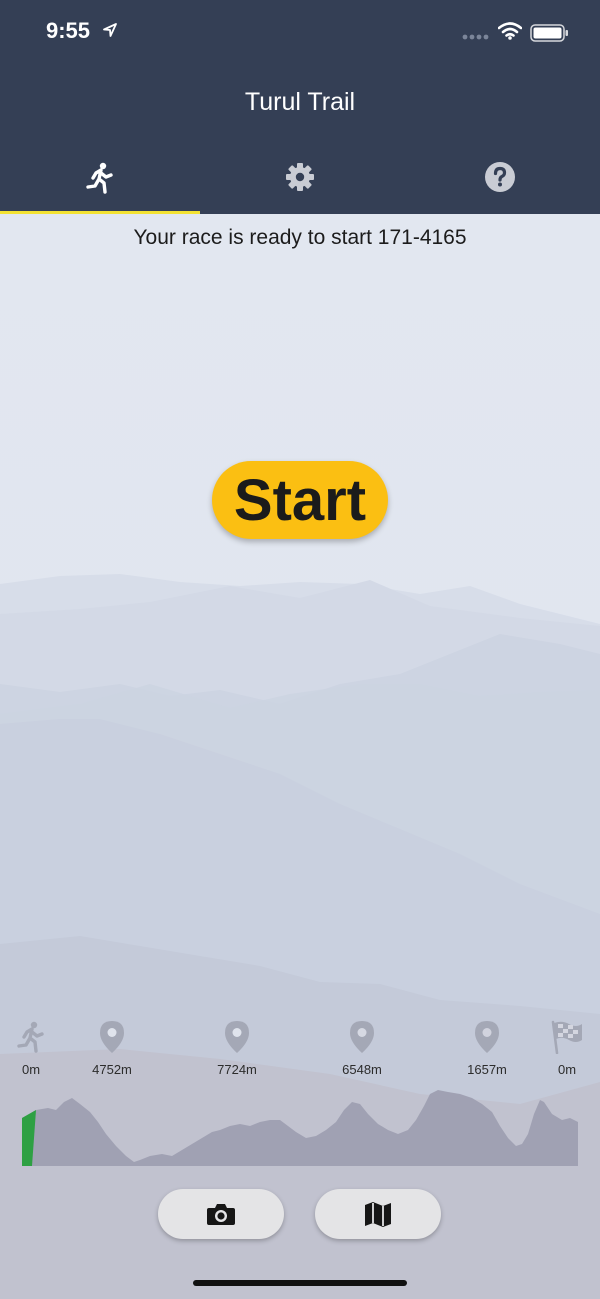 The width and height of the screenshot is (600, 1299). Describe the element at coordinates (300, 1283) in the screenshot. I see `home-indicator` at that location.